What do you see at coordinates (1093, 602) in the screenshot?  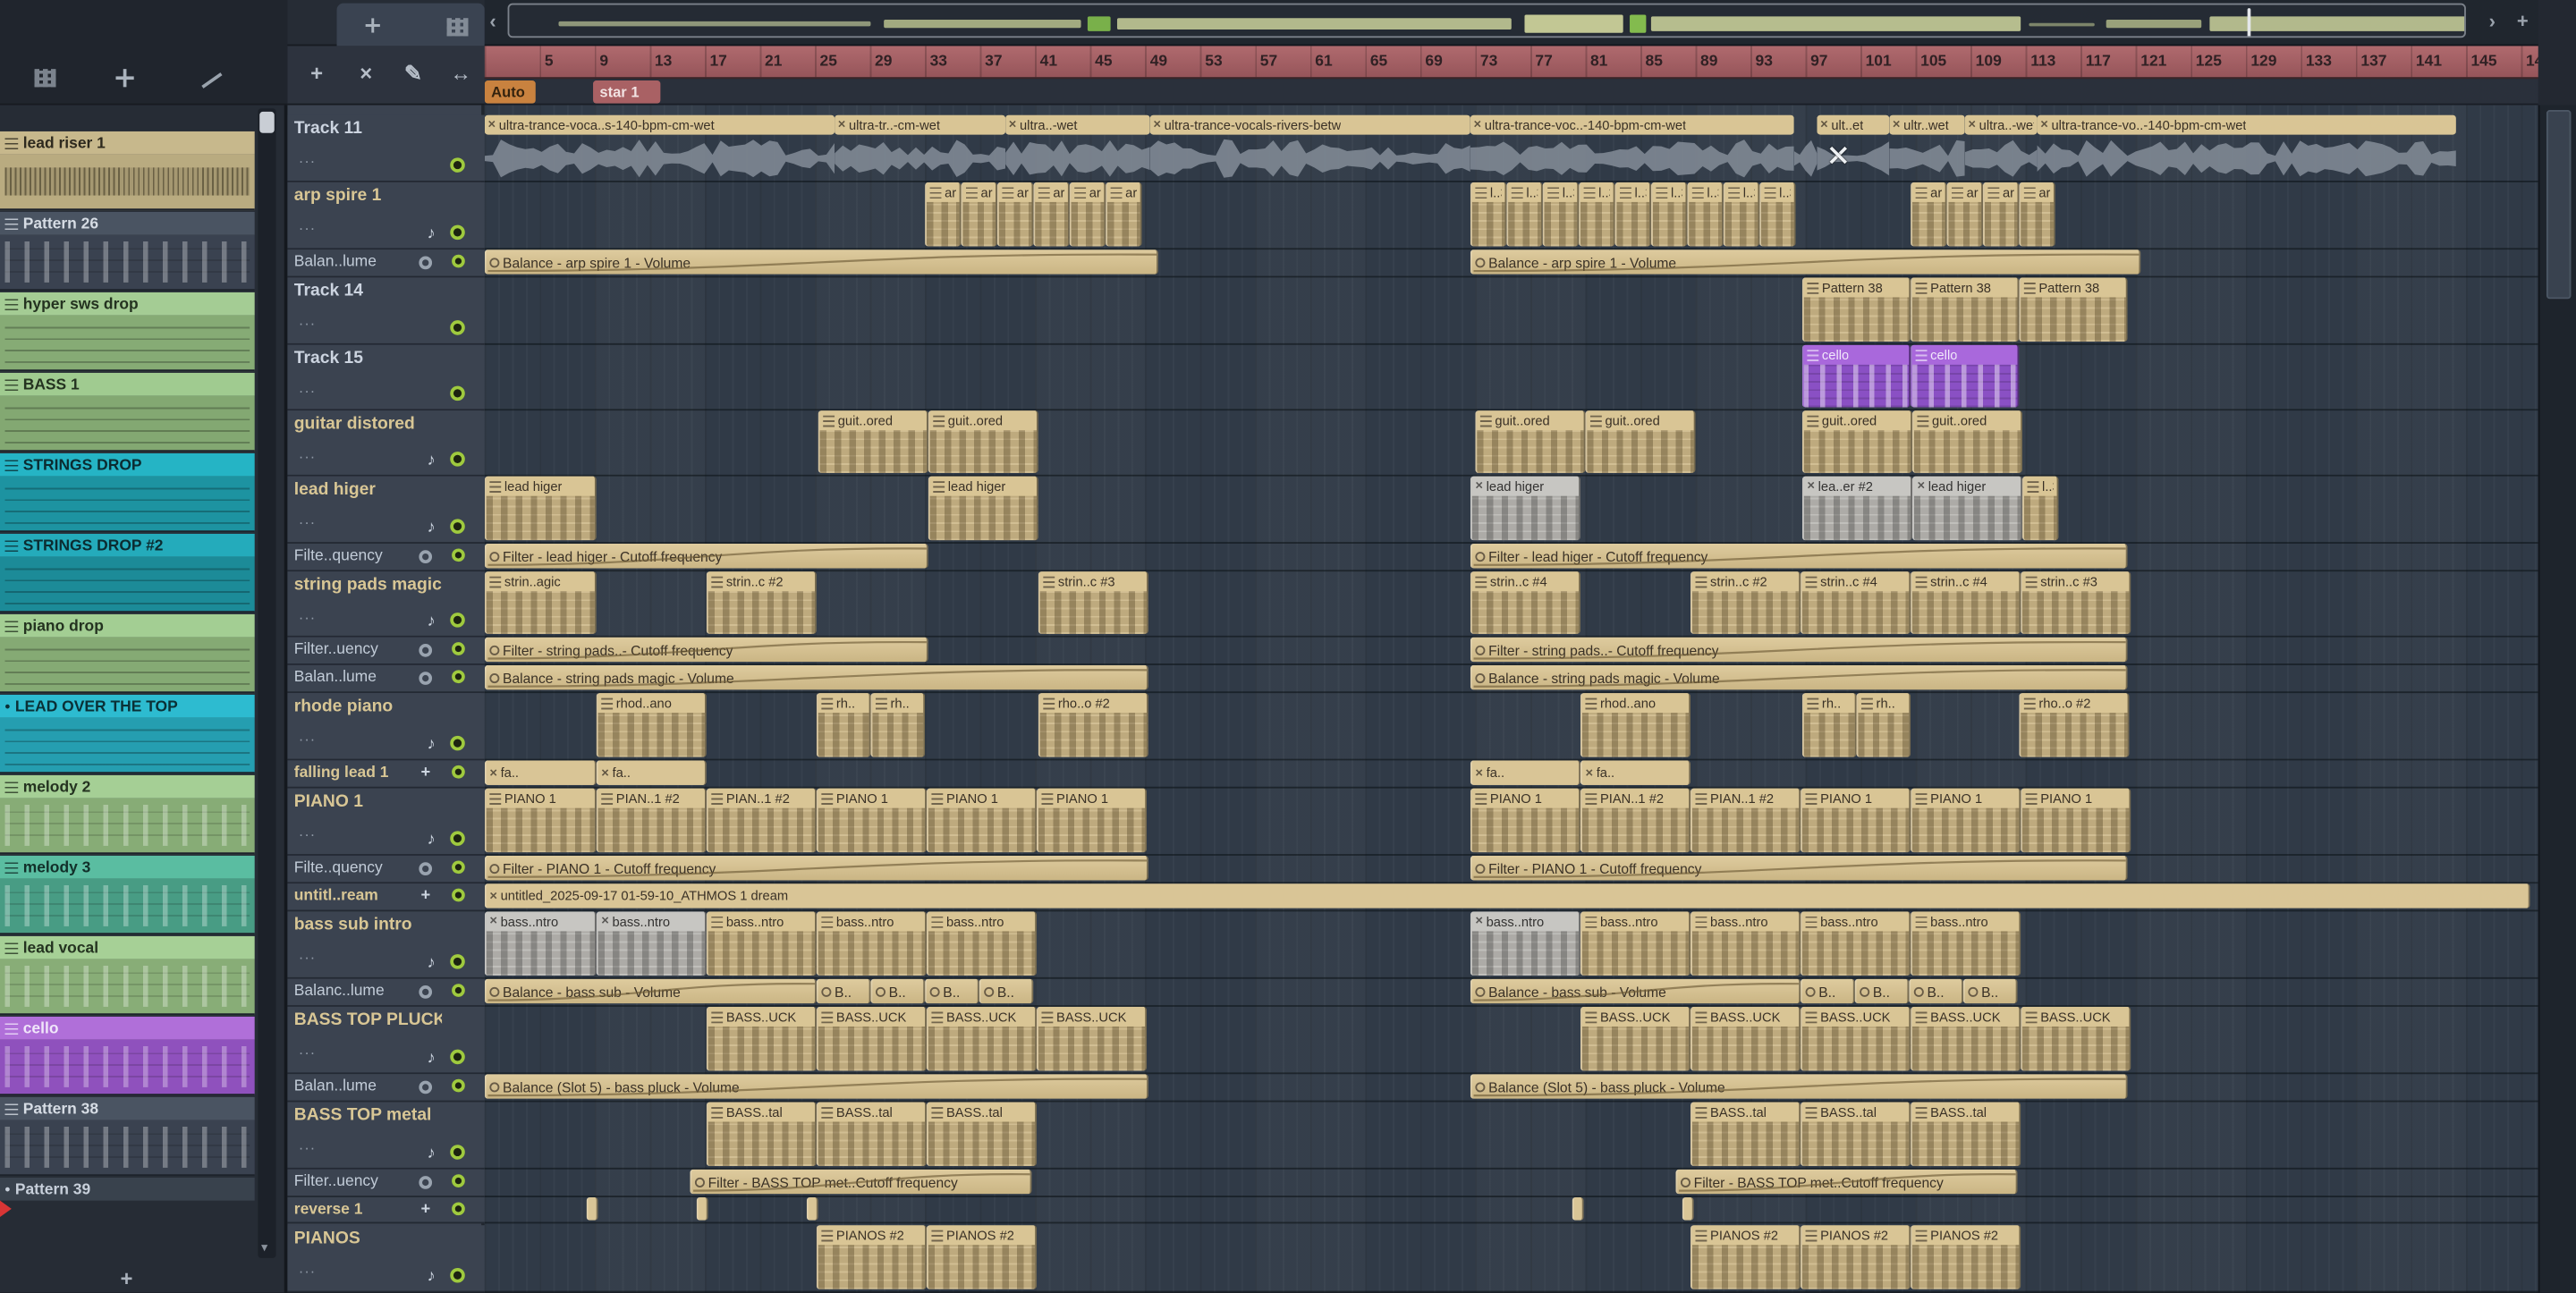 I see `playlist-clip: strin..c #3` at bounding box center [1093, 602].